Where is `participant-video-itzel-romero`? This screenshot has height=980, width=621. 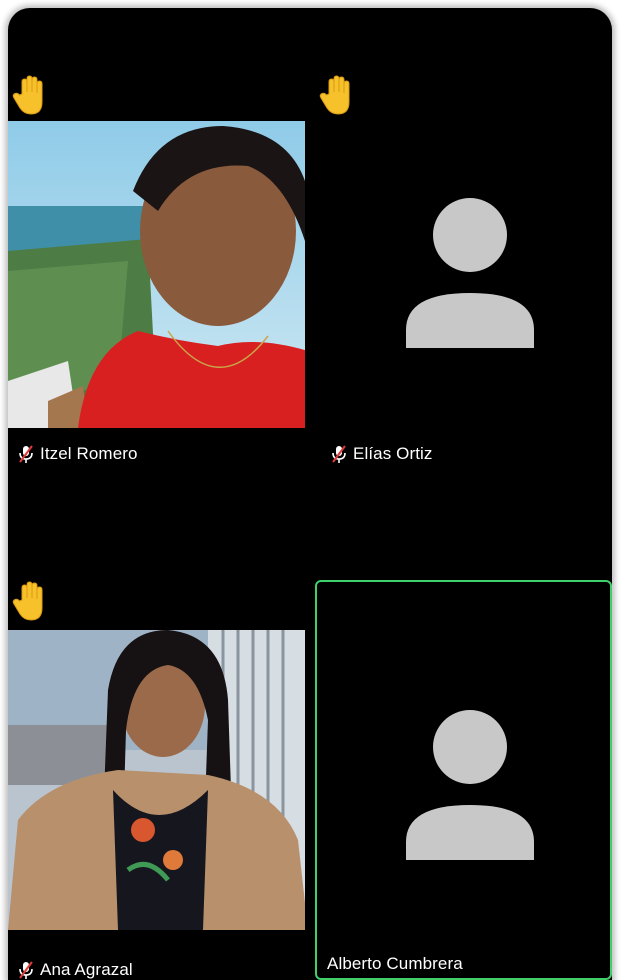 participant-video-itzel-romero is located at coordinates (156, 274).